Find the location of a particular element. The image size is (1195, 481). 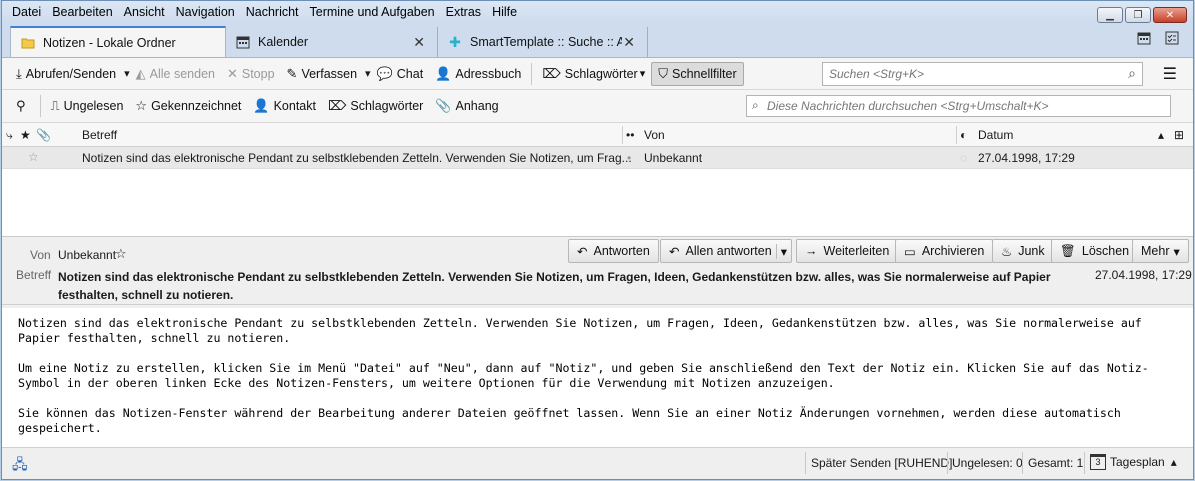

sort-ascending-icon: ▴ is located at coordinates (1161, 135).